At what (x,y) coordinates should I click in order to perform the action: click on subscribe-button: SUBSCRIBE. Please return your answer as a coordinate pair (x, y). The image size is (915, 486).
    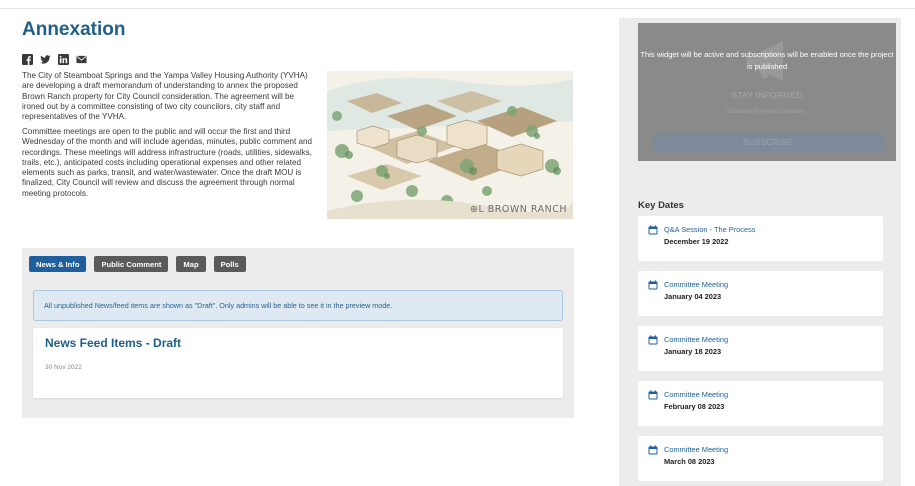
    Looking at the image, I should click on (768, 142).